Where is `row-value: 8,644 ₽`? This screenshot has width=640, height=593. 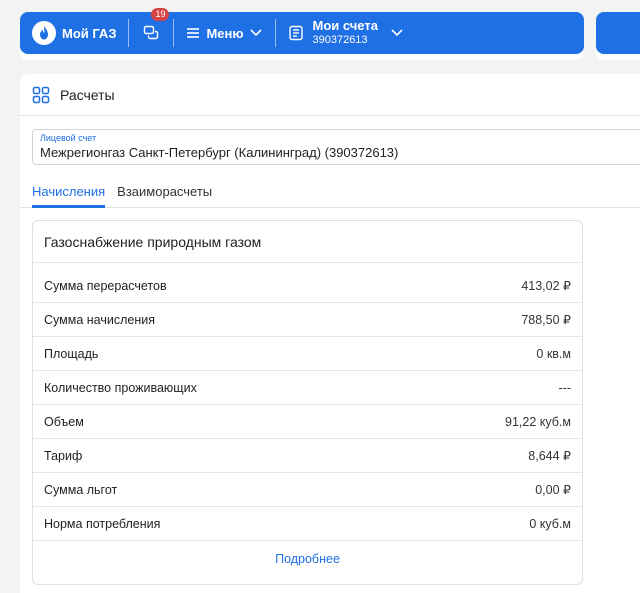
row-value: 8,644 ₽ is located at coordinates (549, 456).